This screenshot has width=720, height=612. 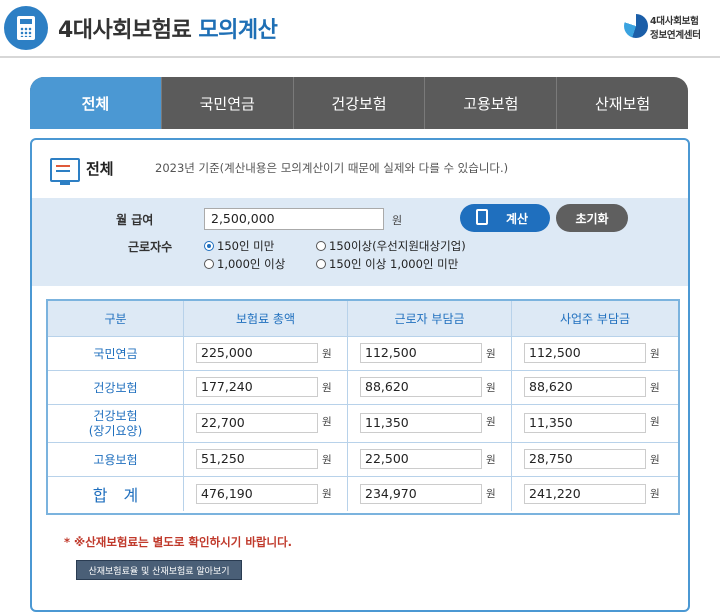 I want to click on radio-150-to-1000: 150인 이상 1,000인 미만, so click(x=387, y=264).